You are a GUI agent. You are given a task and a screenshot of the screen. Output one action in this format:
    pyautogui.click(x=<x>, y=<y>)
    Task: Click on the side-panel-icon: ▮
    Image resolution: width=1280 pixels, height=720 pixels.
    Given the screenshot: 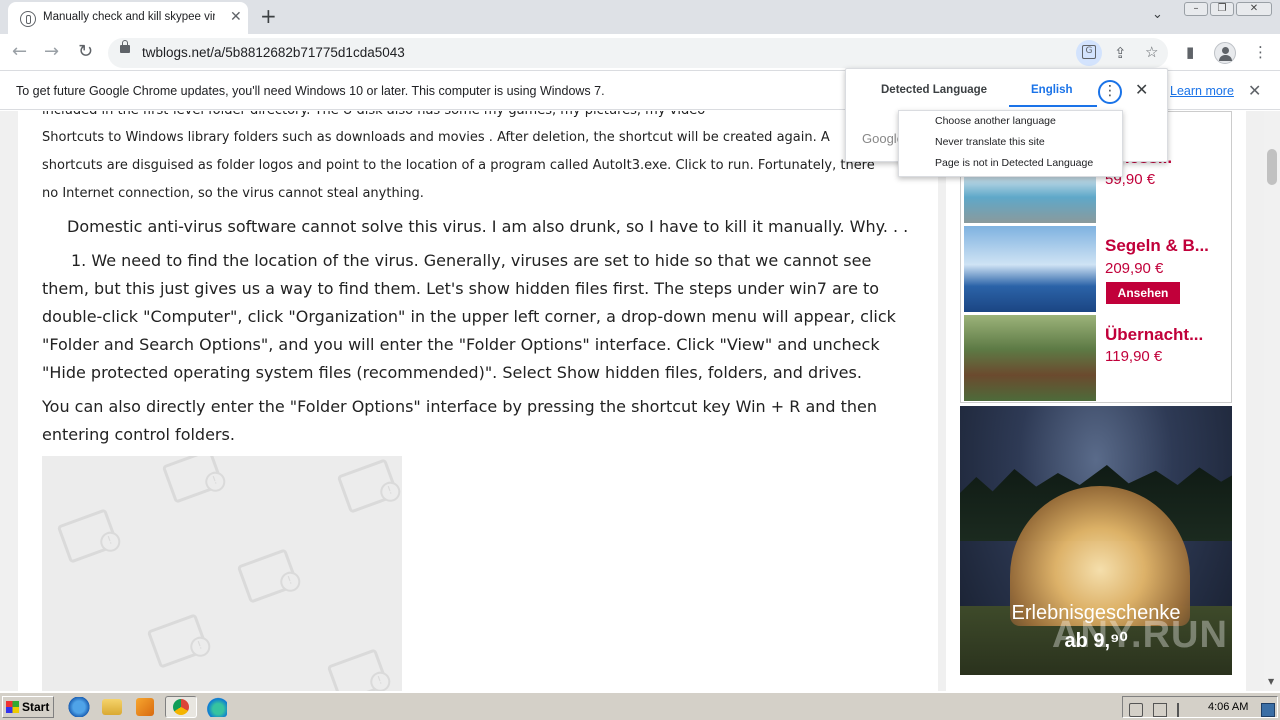 What is the action you would take?
    pyautogui.click(x=1190, y=52)
    